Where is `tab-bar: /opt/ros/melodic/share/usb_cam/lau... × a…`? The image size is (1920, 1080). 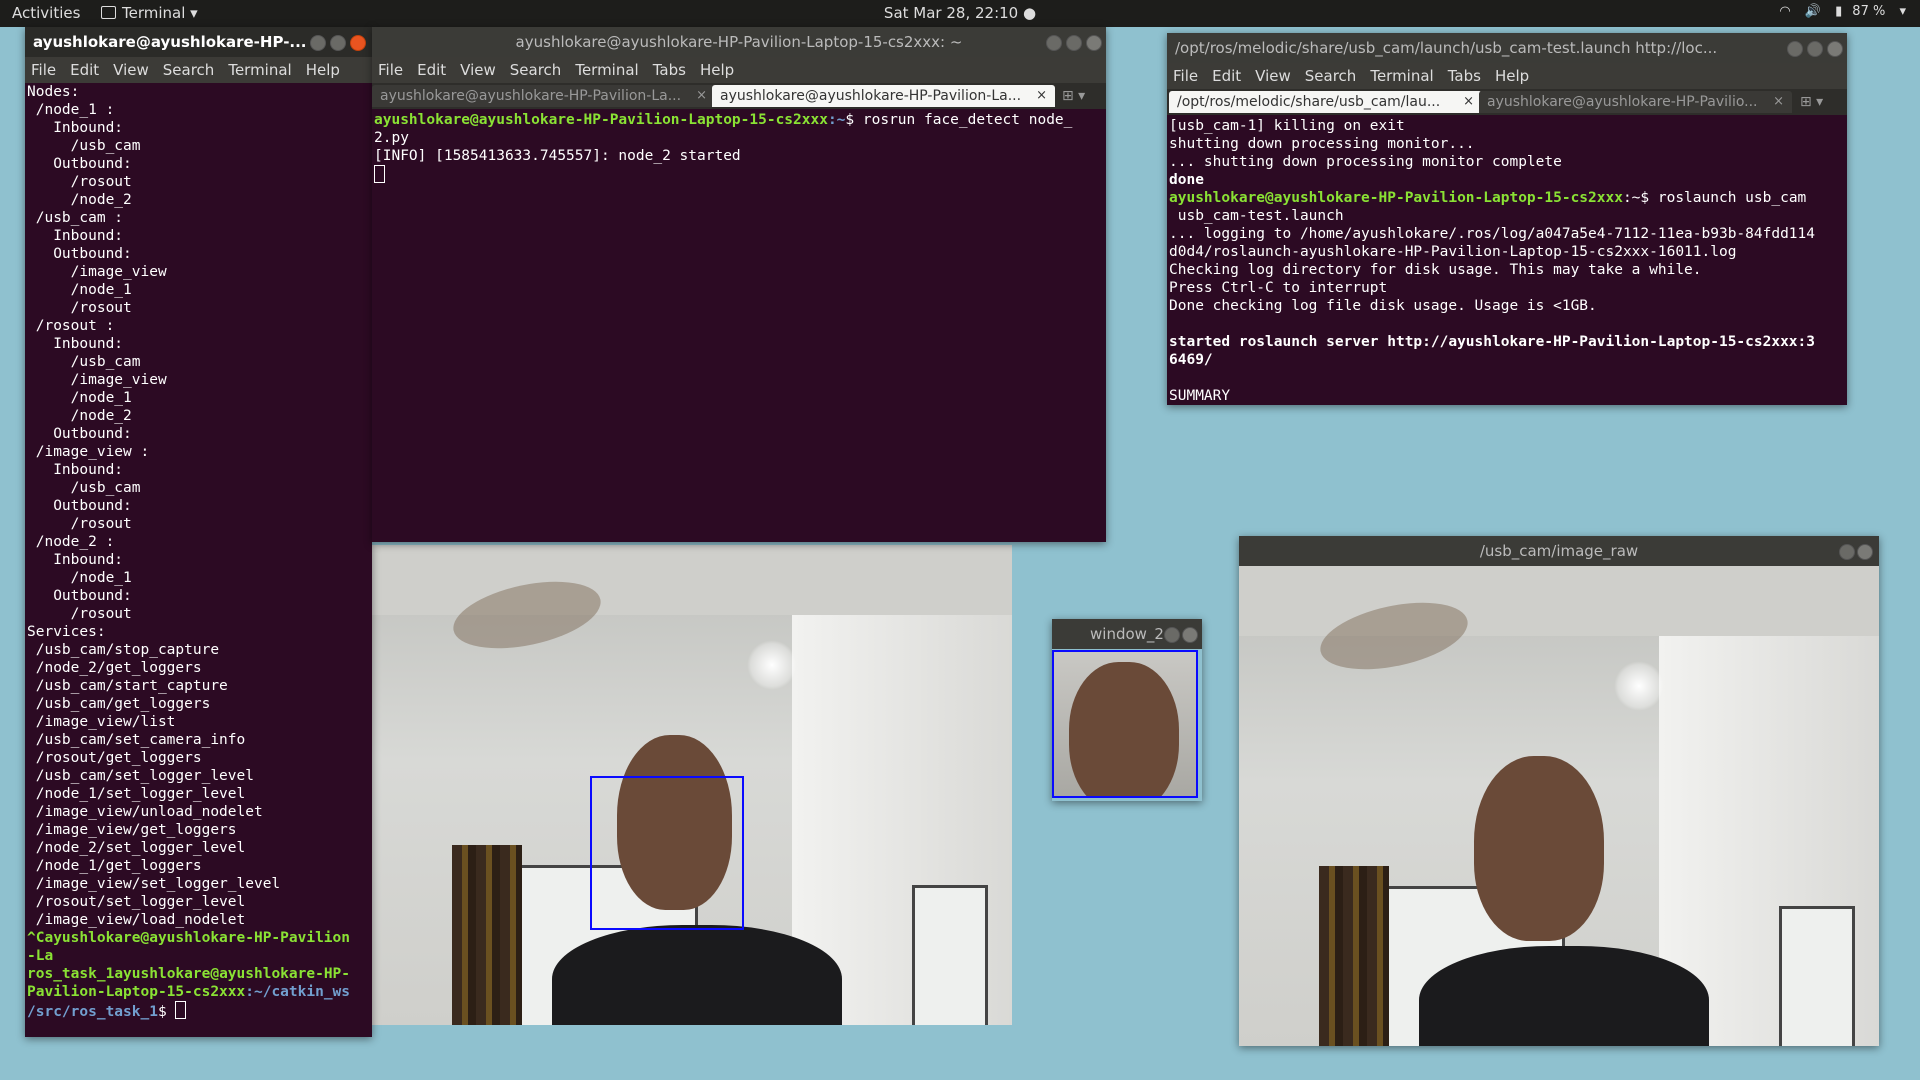
tab-bar: /opt/ros/melodic/share/usb_cam/lau... × a… is located at coordinates (1507, 102).